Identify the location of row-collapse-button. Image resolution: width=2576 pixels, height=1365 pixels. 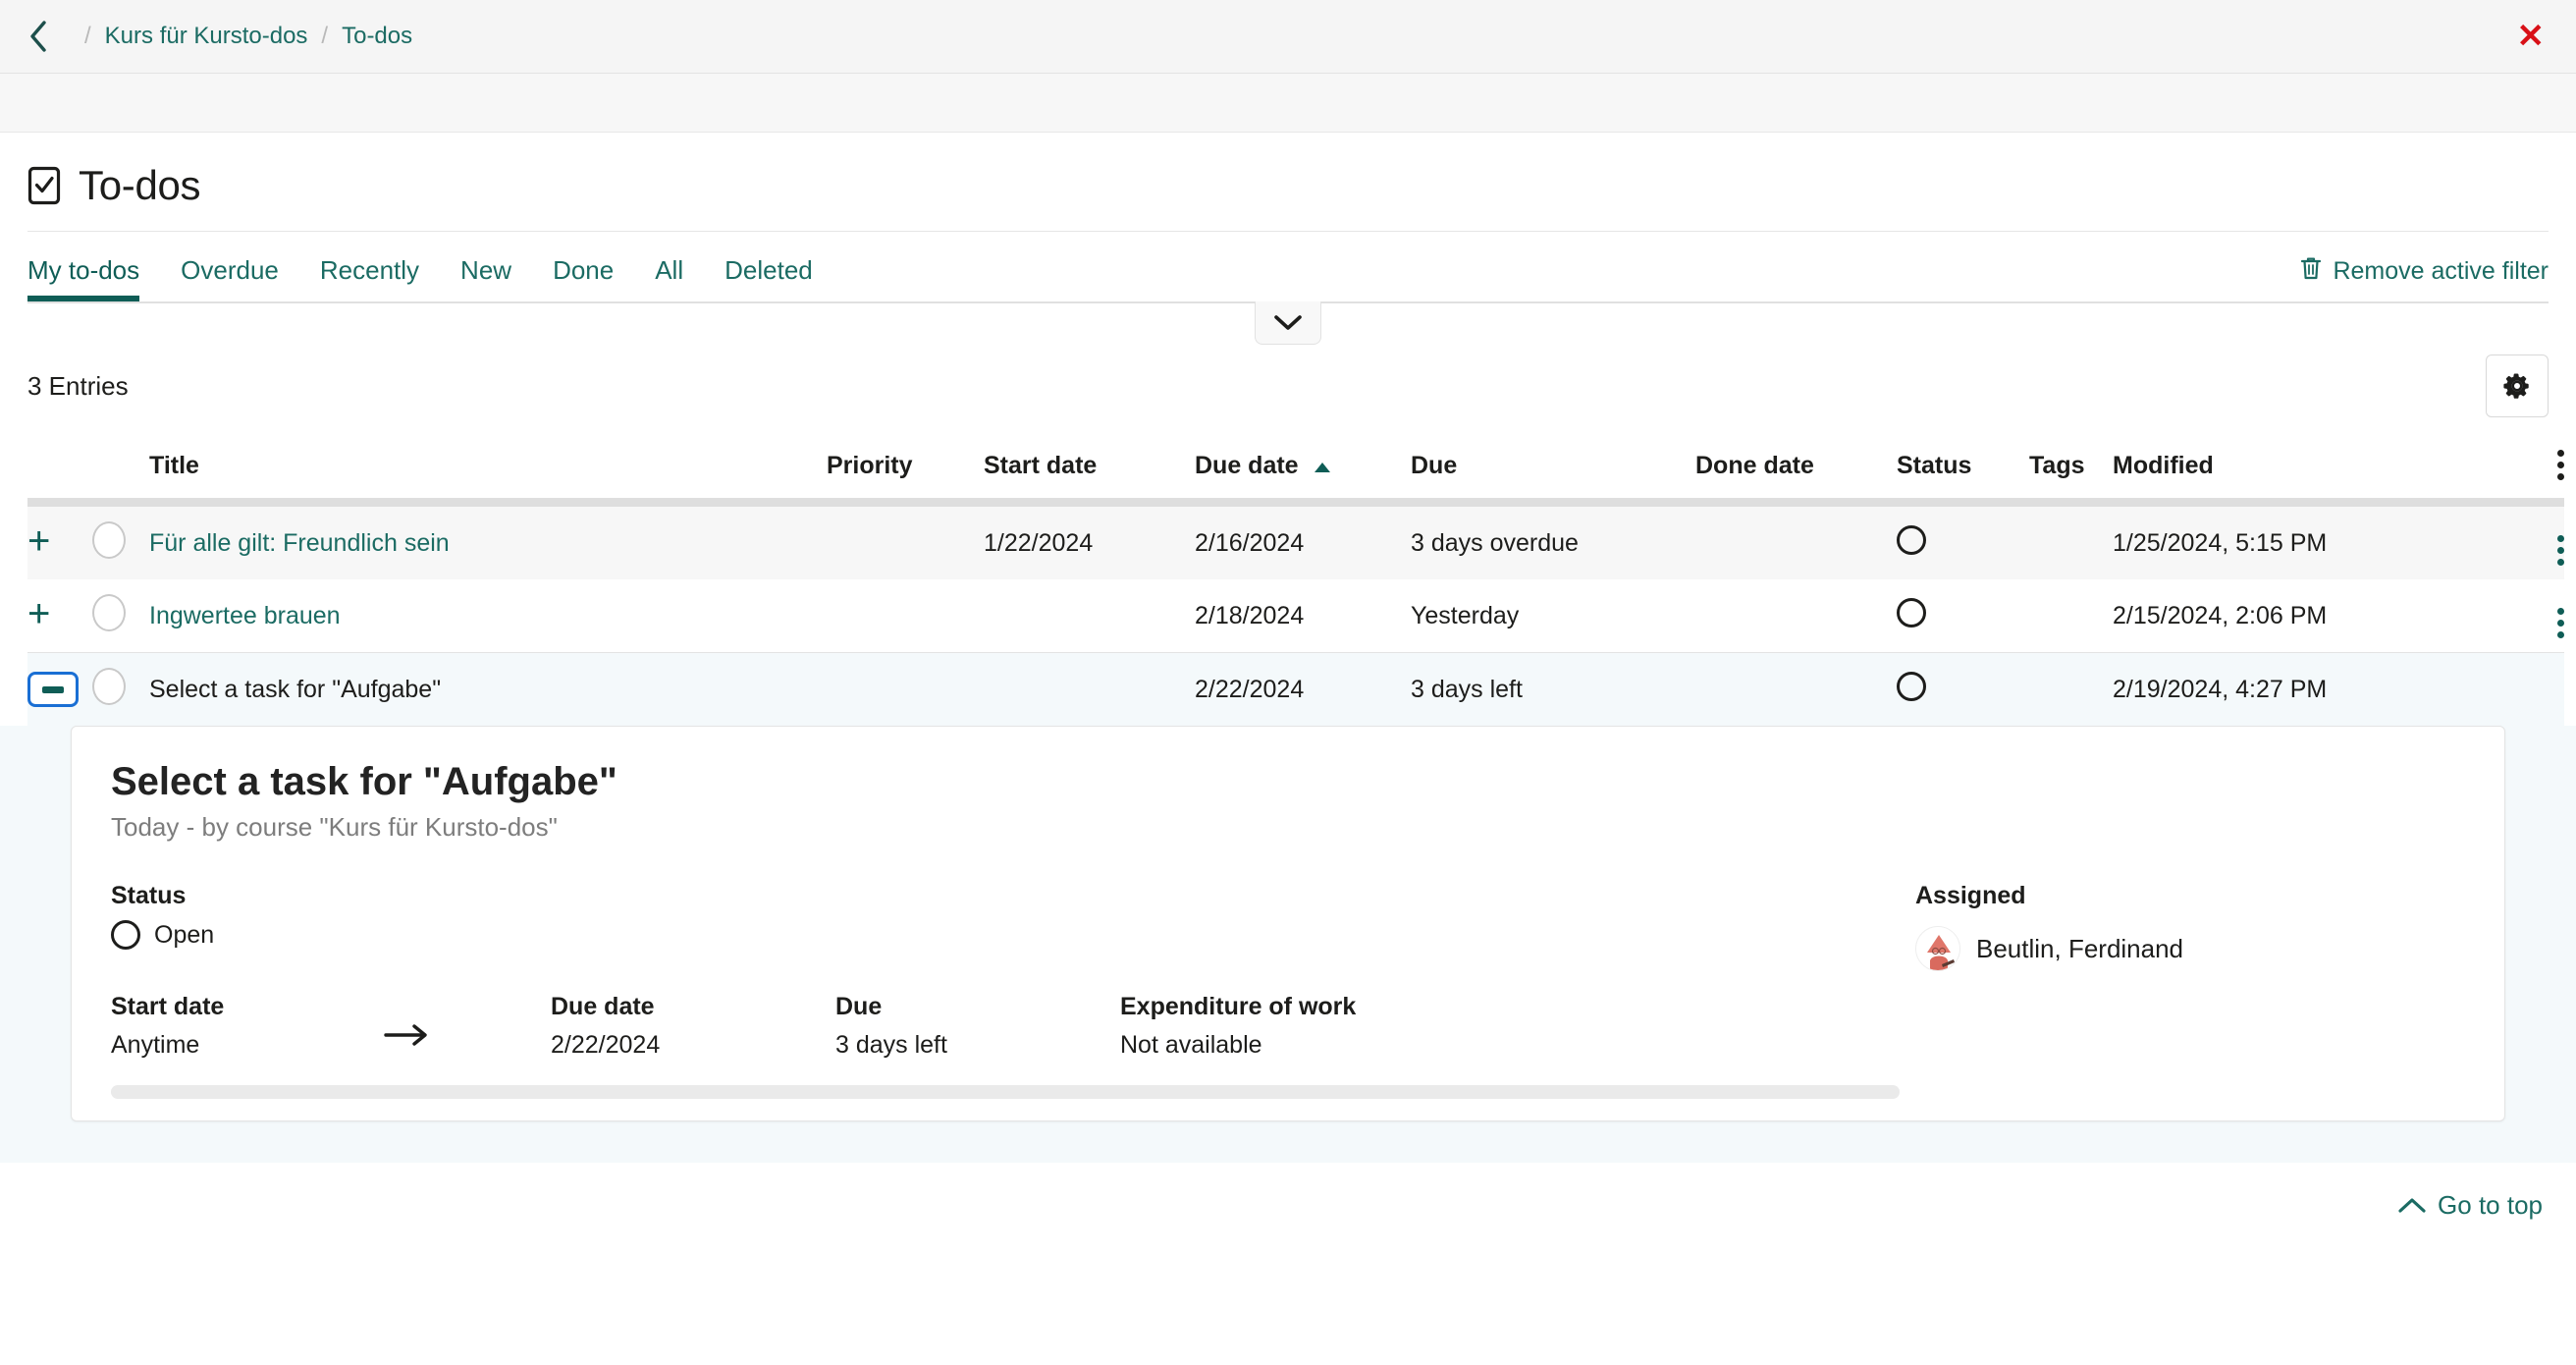
(59, 690).